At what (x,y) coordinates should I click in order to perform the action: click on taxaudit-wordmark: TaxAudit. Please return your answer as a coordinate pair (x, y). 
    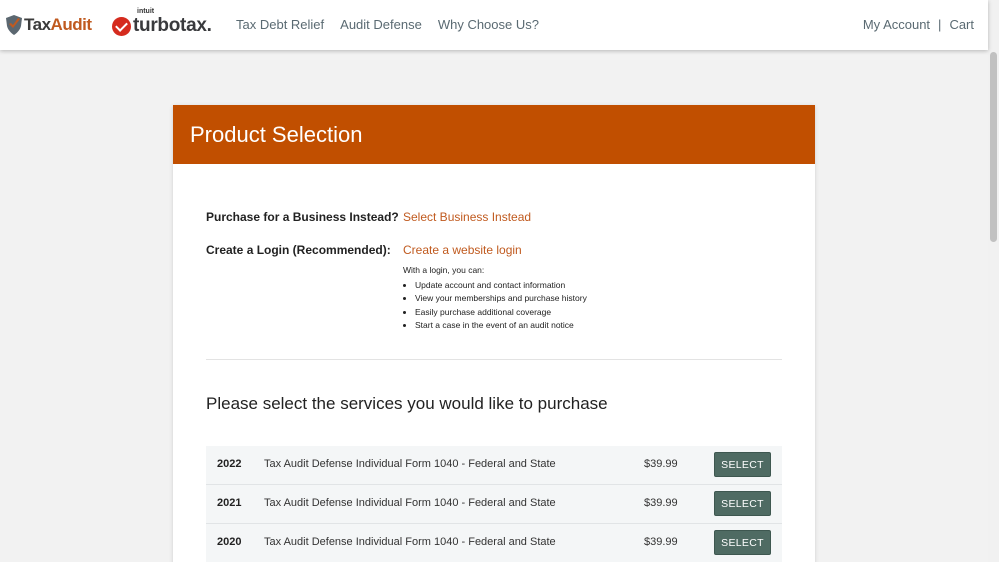
    Looking at the image, I should click on (58, 25).